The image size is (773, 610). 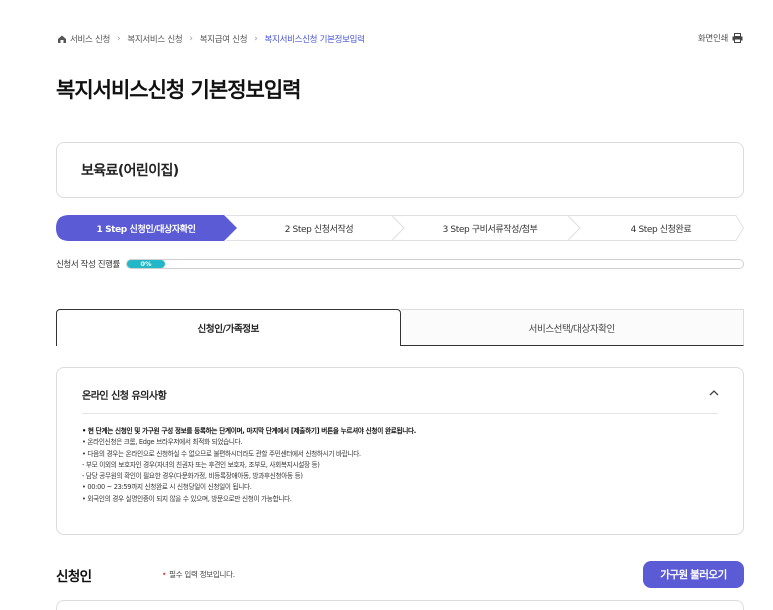 What do you see at coordinates (130, 171) in the screenshot?
I see `service-name: 보육료(어린이집)` at bounding box center [130, 171].